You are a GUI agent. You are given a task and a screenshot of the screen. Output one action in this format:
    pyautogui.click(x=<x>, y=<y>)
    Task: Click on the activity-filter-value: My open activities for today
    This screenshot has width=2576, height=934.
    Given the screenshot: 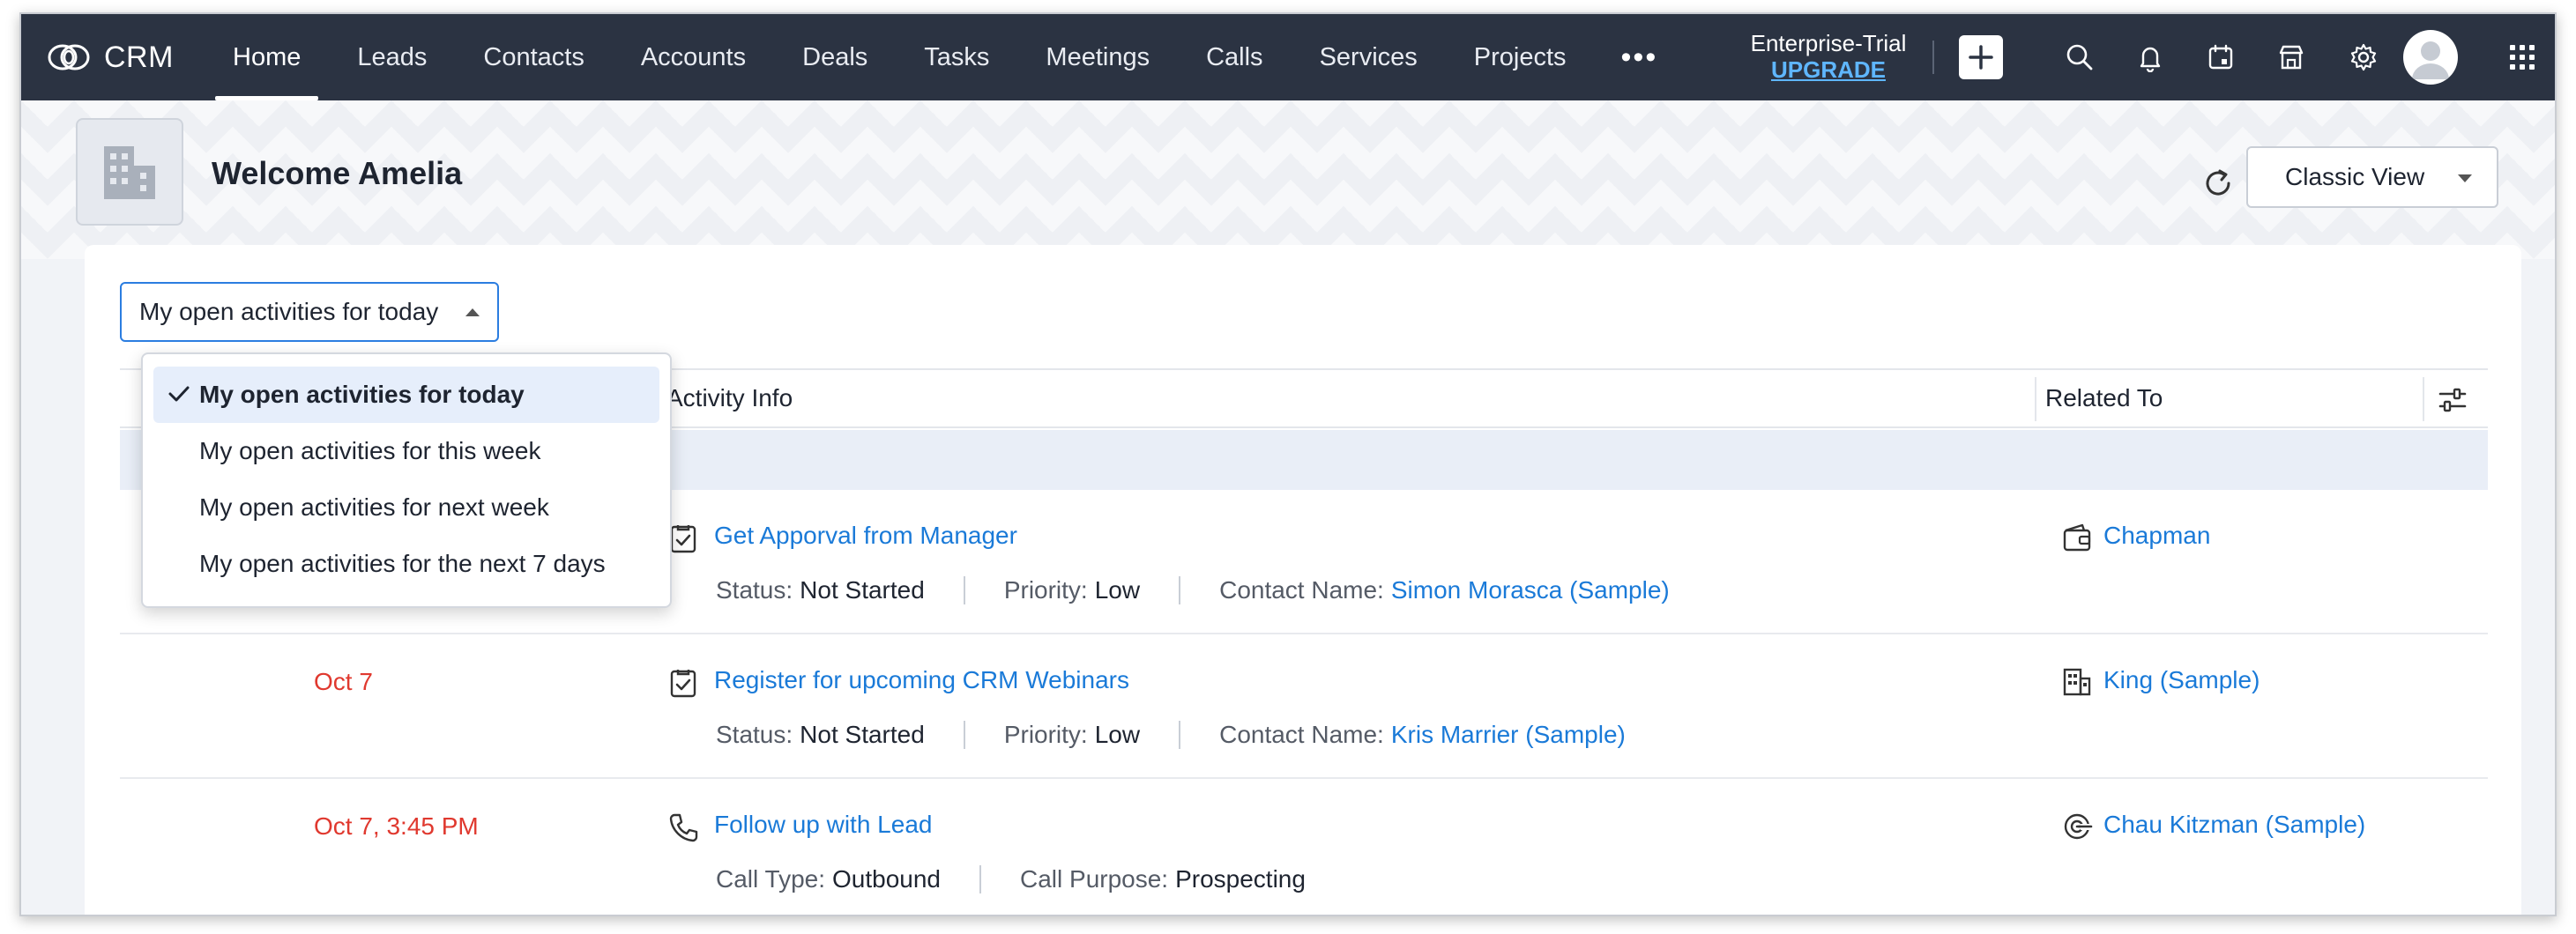 What is the action you would take?
    pyautogui.click(x=289, y=311)
    